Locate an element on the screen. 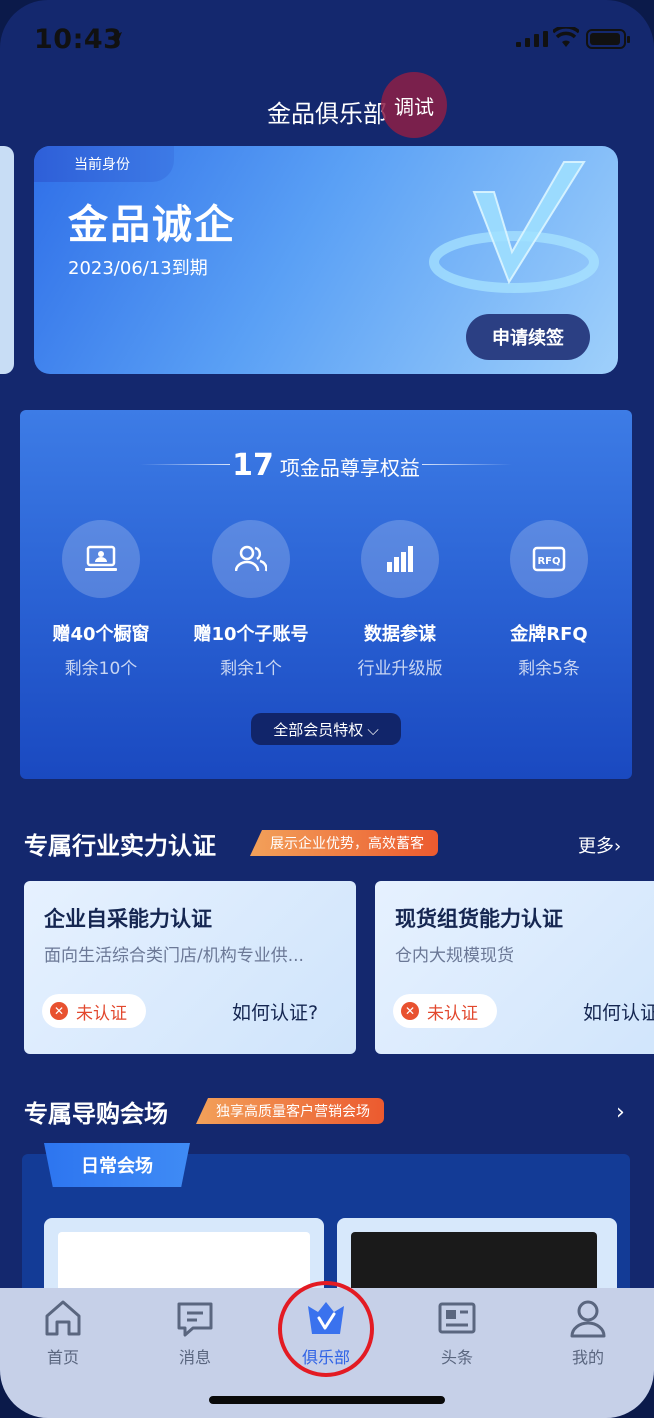 This screenshot has width=654, height=1418. expiry-date: 2023/06/13到期 is located at coordinates (138, 268).